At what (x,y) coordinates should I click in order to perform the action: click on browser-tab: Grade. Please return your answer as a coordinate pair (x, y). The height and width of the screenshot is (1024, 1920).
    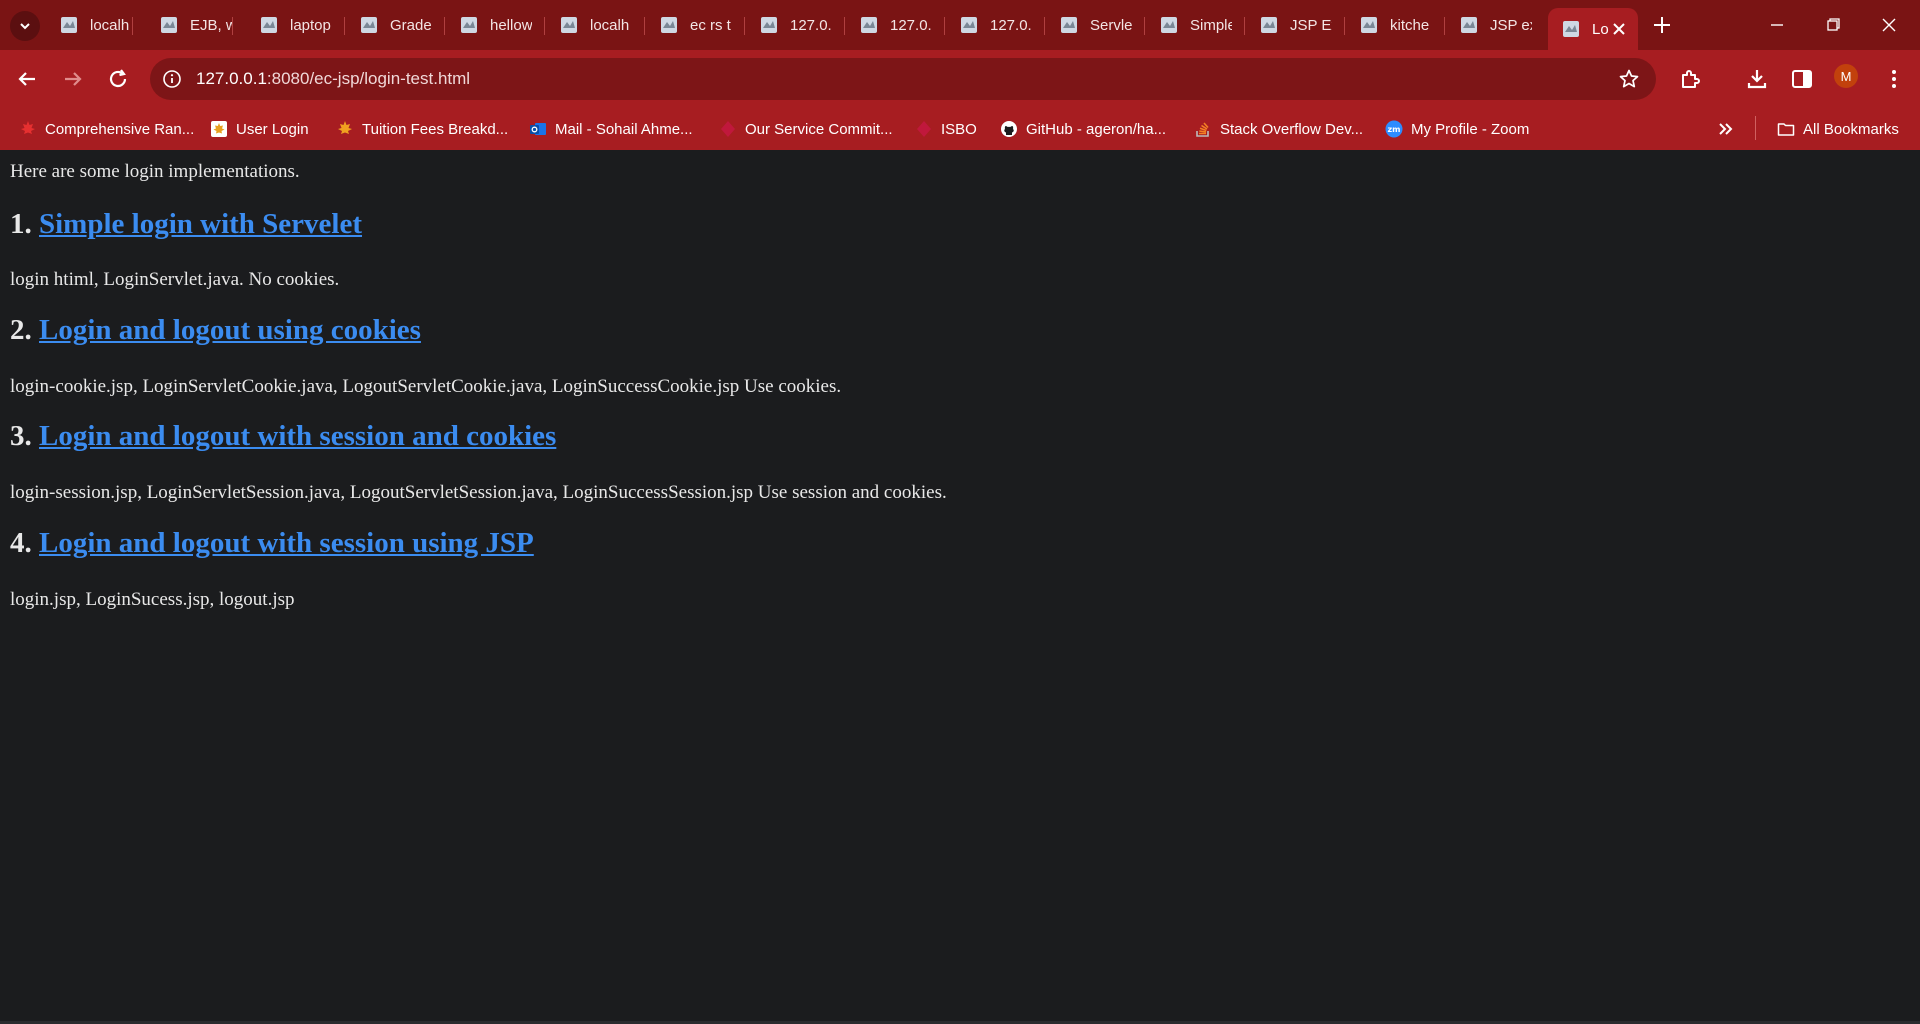
    Looking at the image, I should click on (389, 25).